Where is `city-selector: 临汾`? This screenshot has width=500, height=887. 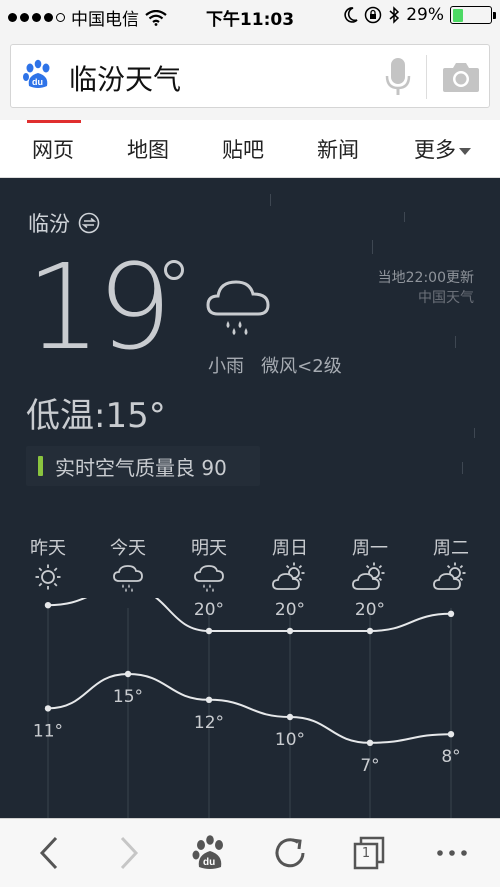
city-selector: 临汾 is located at coordinates (64, 223).